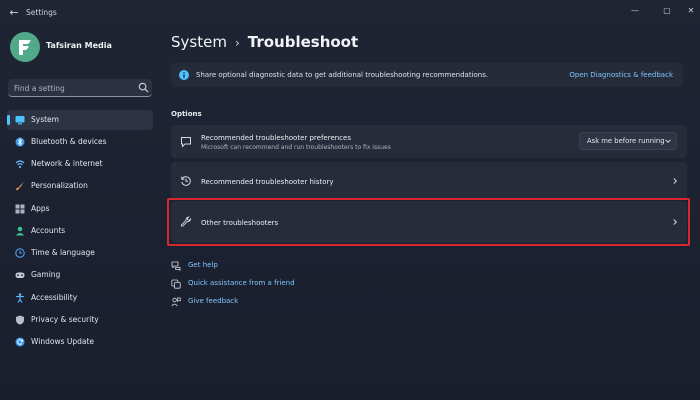  Describe the element at coordinates (48, 230) in the screenshot. I see `sidebar-item-label: Accounts` at that location.